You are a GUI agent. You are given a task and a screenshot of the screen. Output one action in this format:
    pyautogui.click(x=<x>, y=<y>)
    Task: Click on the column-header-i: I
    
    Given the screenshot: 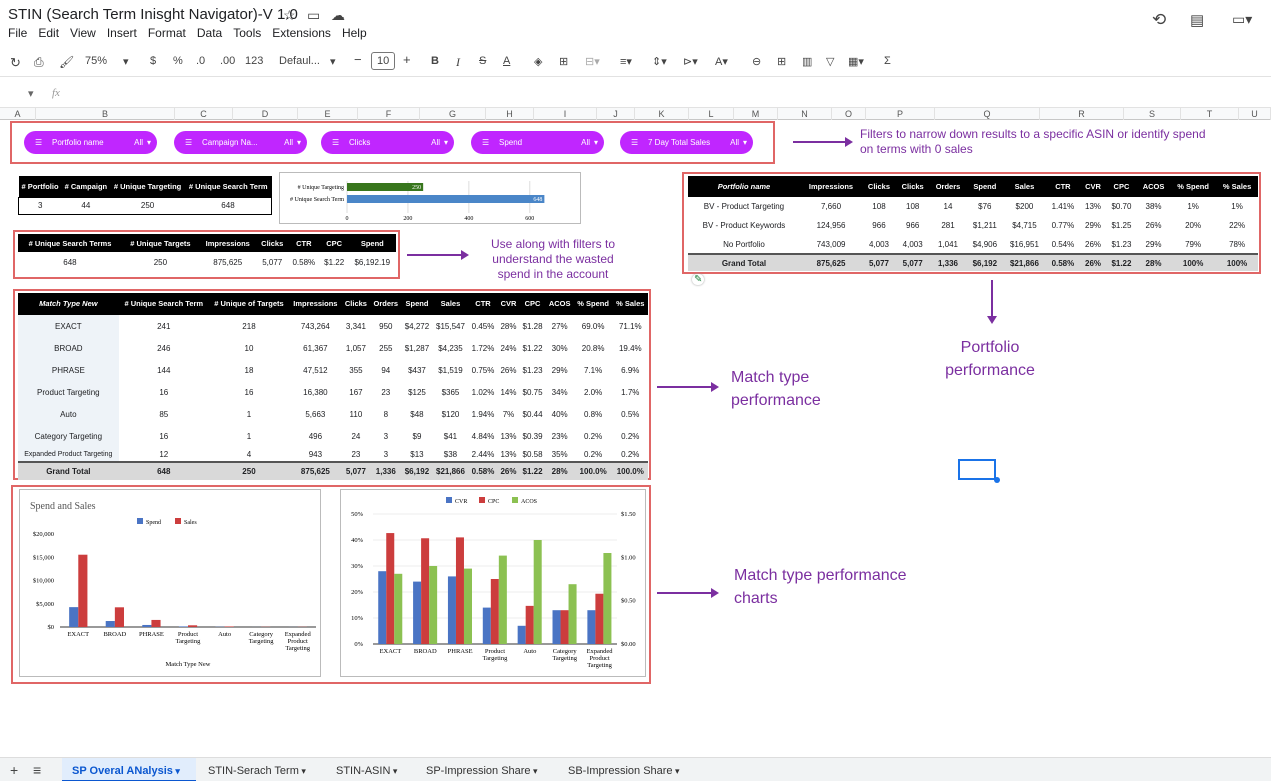 What is the action you would take?
    pyautogui.click(x=565, y=114)
    